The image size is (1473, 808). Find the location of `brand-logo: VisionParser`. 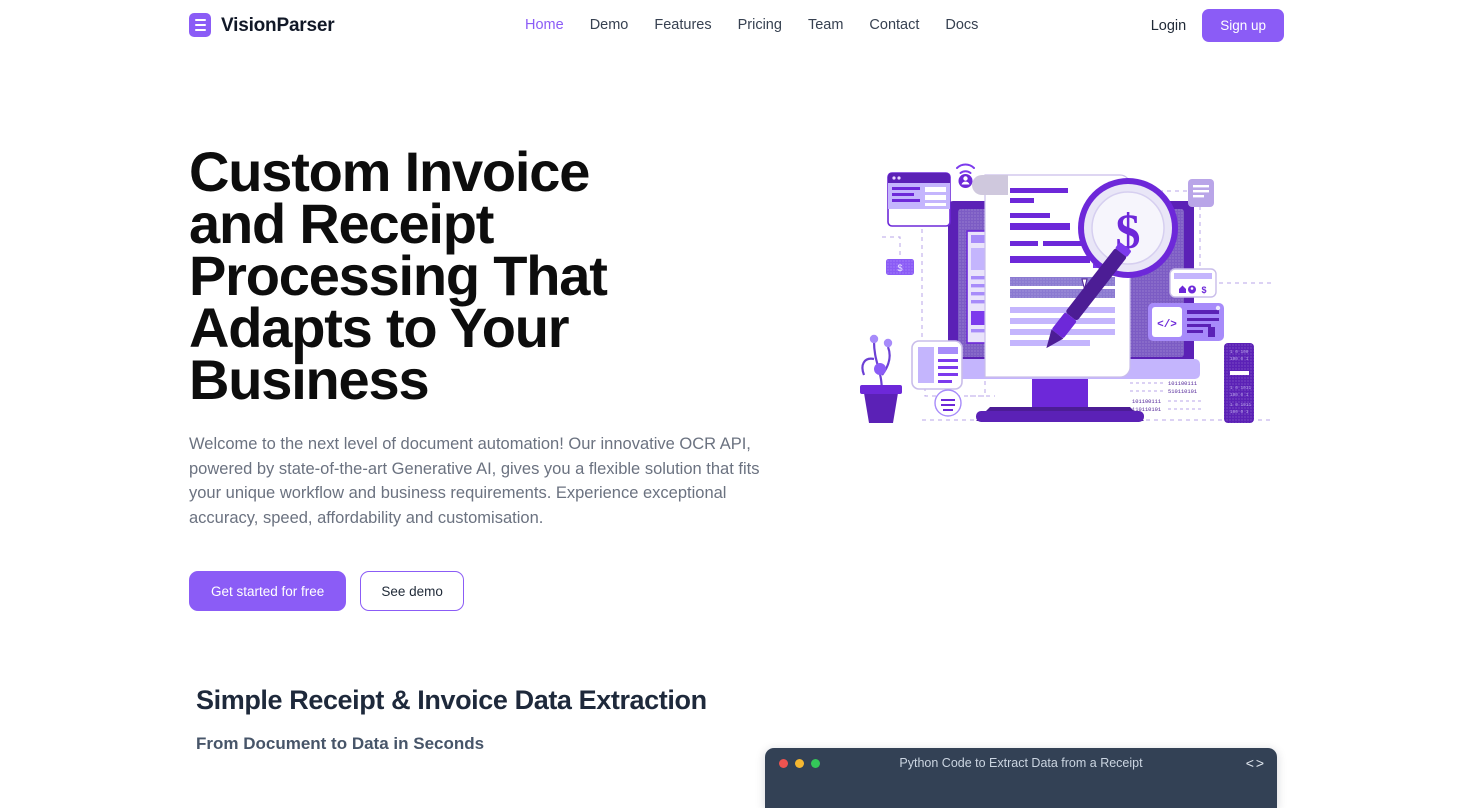

brand-logo: VisionParser is located at coordinates (262, 25).